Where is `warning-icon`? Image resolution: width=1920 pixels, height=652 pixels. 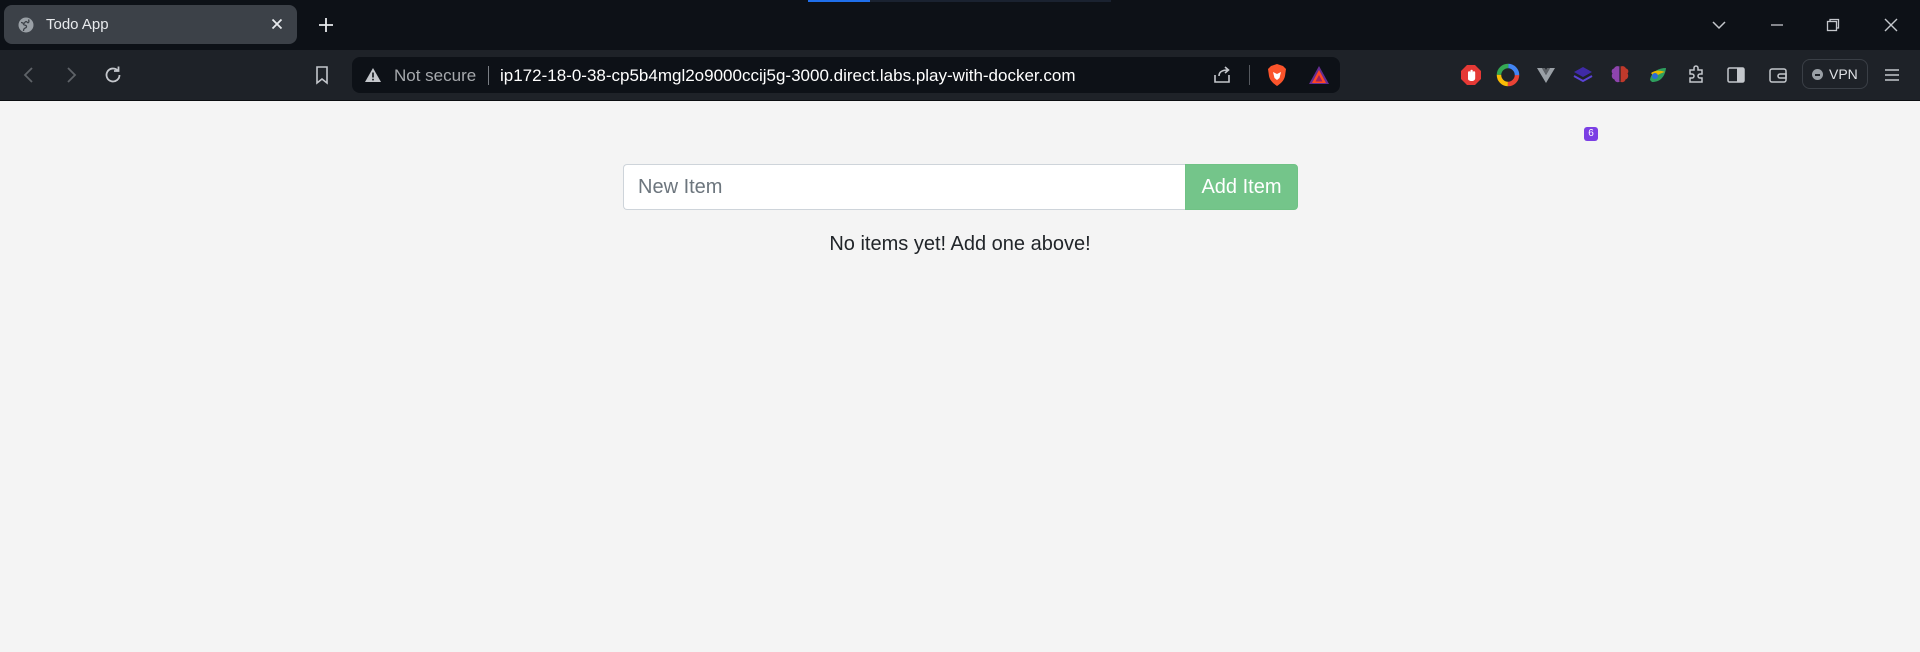 warning-icon is located at coordinates (373, 75).